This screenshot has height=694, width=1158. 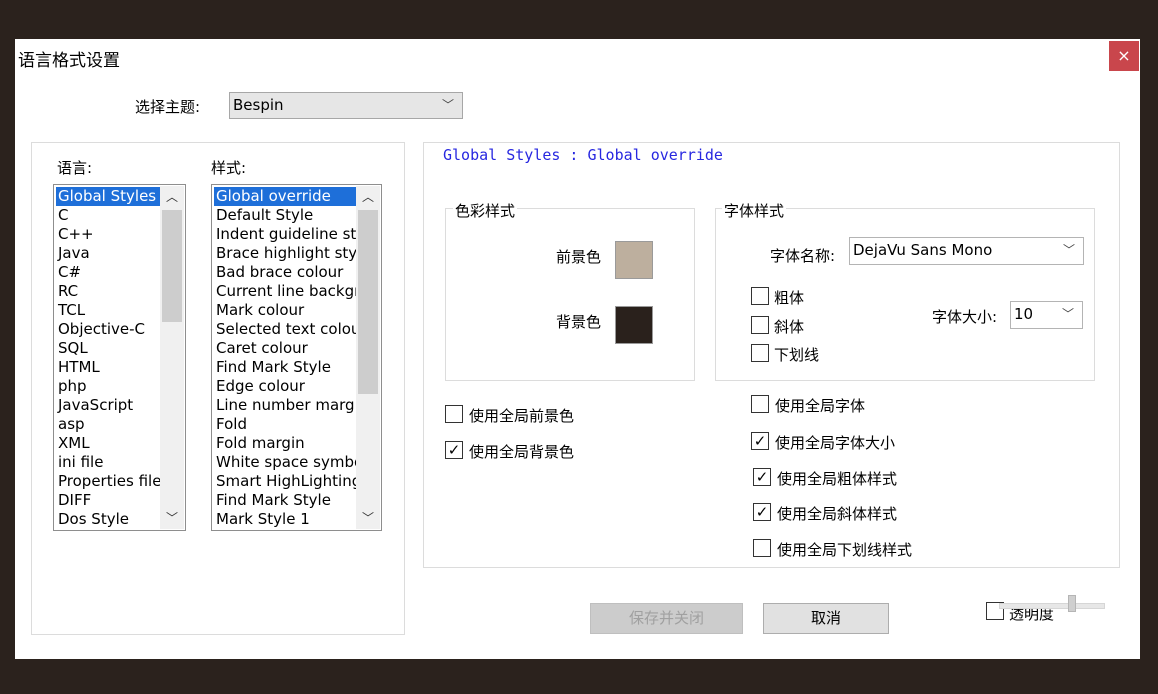 What do you see at coordinates (288, 215) in the screenshot?
I see `list-item: Default Style` at bounding box center [288, 215].